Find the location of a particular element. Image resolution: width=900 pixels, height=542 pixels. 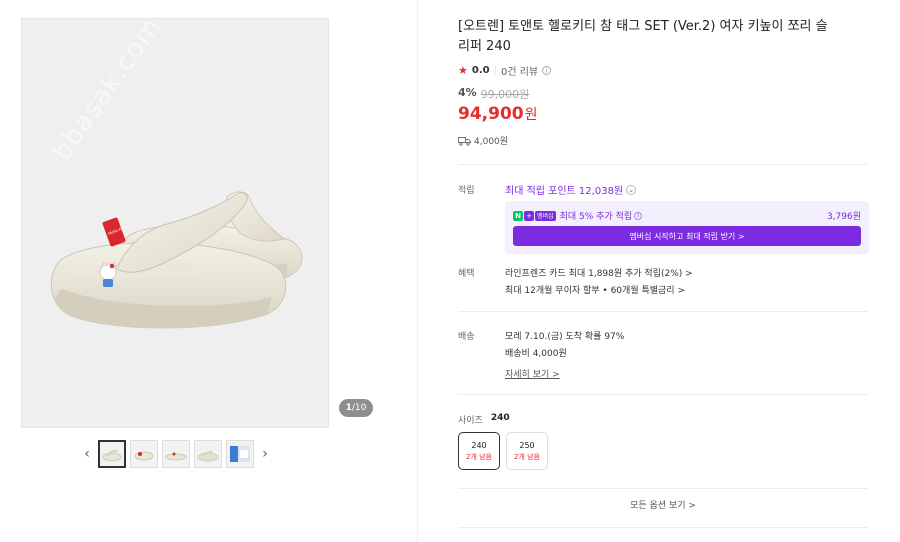

truck-icon is located at coordinates (464, 141).